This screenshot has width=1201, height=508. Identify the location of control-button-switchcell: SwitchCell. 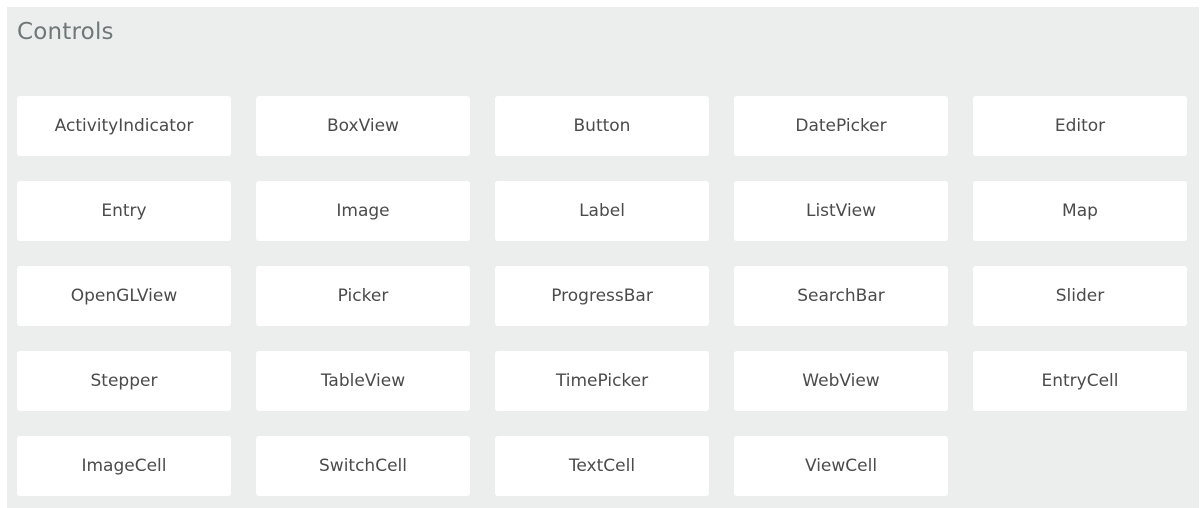
(363, 466).